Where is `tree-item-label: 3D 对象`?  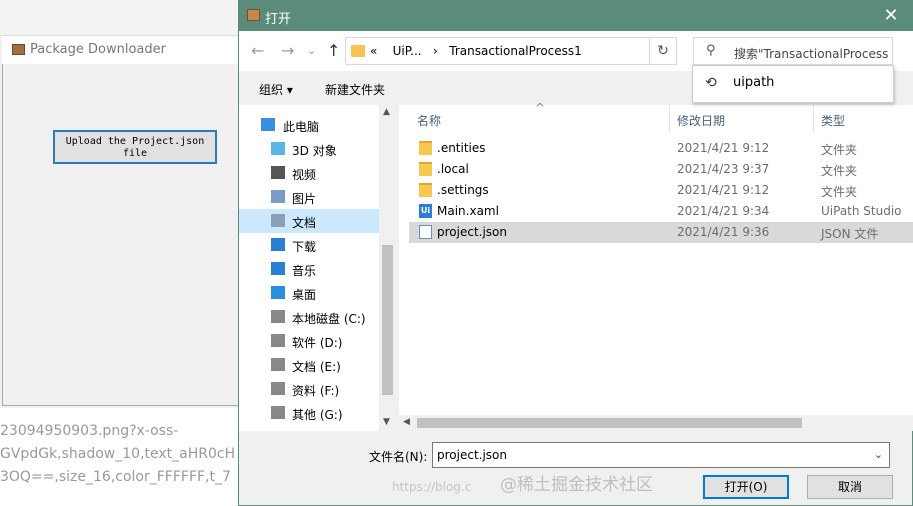
tree-item-label: 3D 对象 is located at coordinates (314, 151).